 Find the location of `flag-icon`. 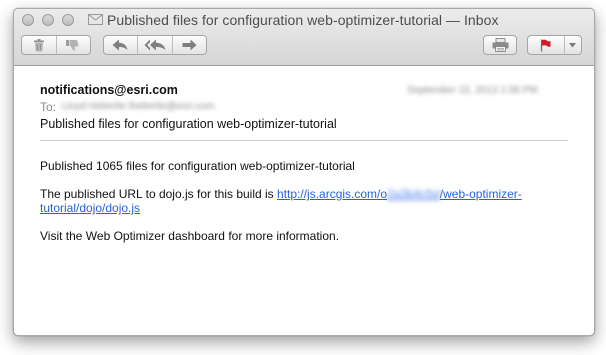

flag-icon is located at coordinates (546, 45).